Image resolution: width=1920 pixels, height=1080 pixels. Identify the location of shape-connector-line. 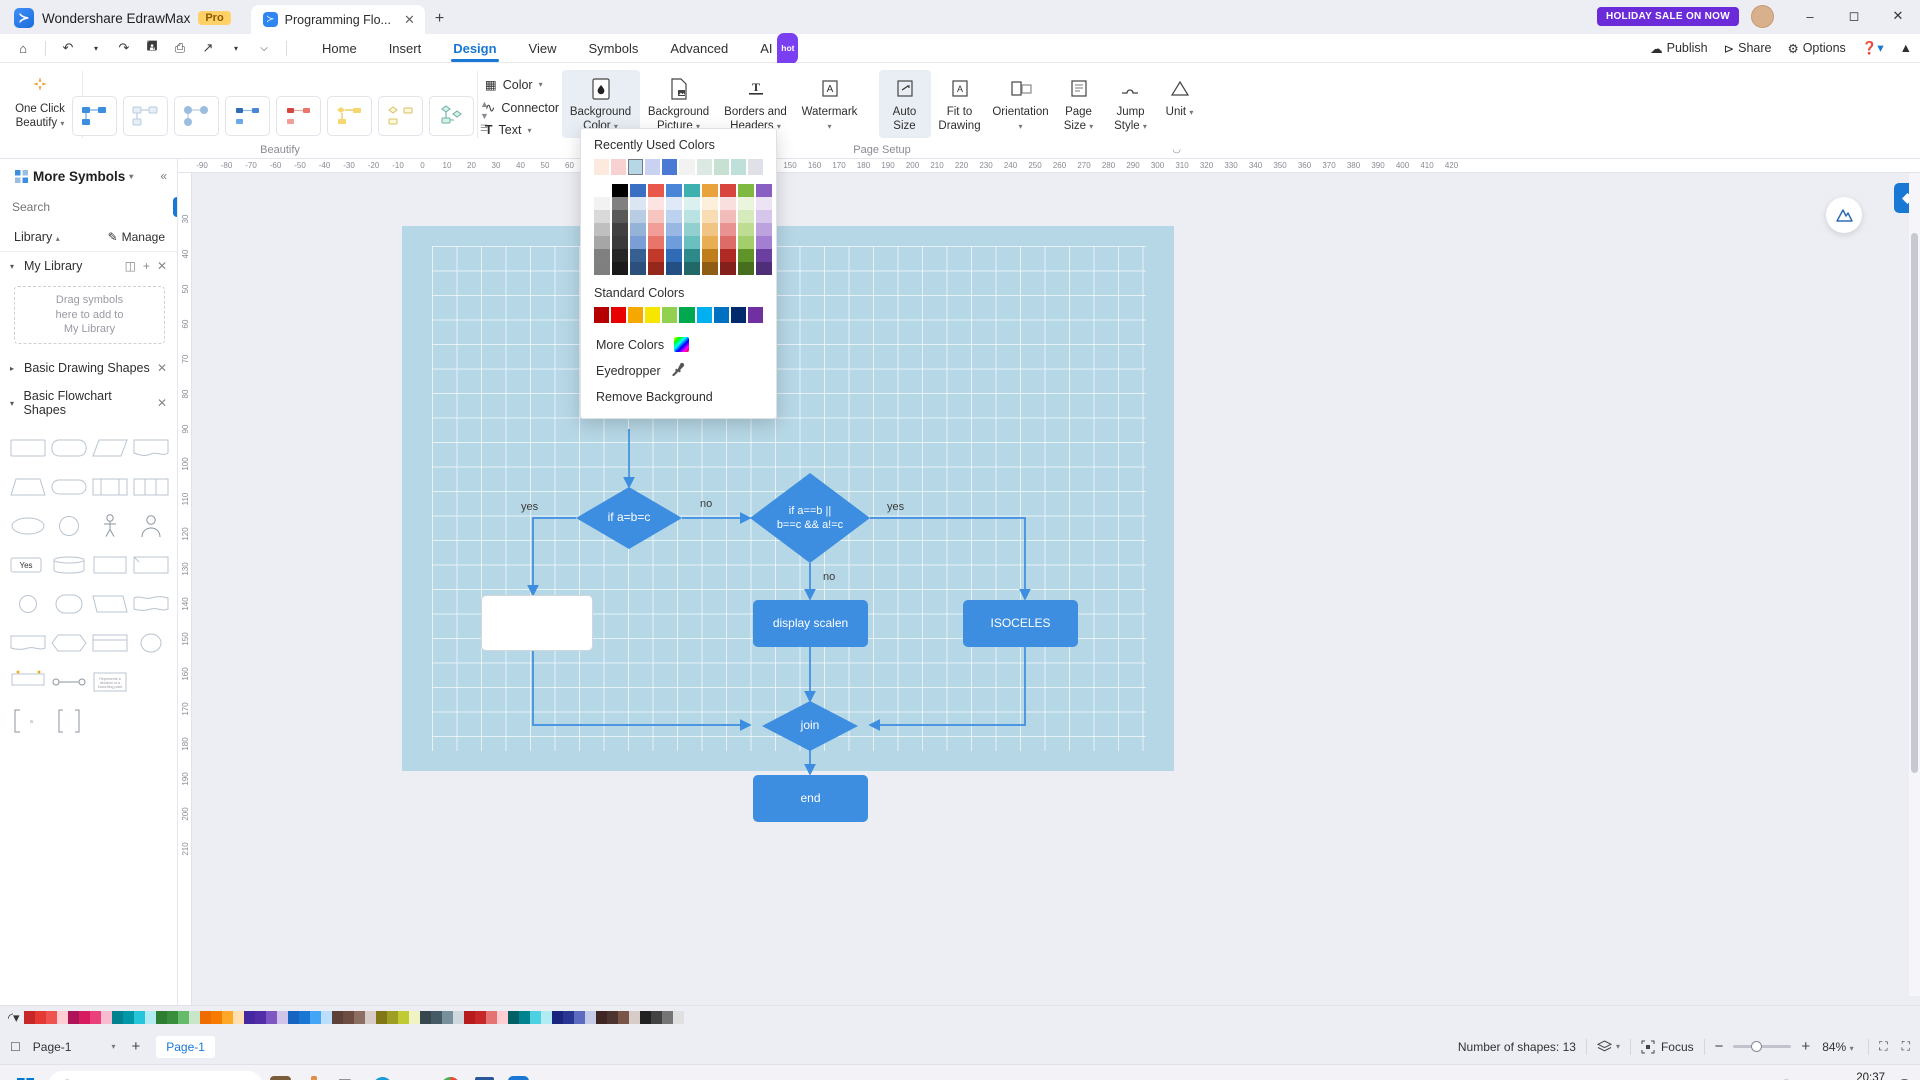
(69, 682).